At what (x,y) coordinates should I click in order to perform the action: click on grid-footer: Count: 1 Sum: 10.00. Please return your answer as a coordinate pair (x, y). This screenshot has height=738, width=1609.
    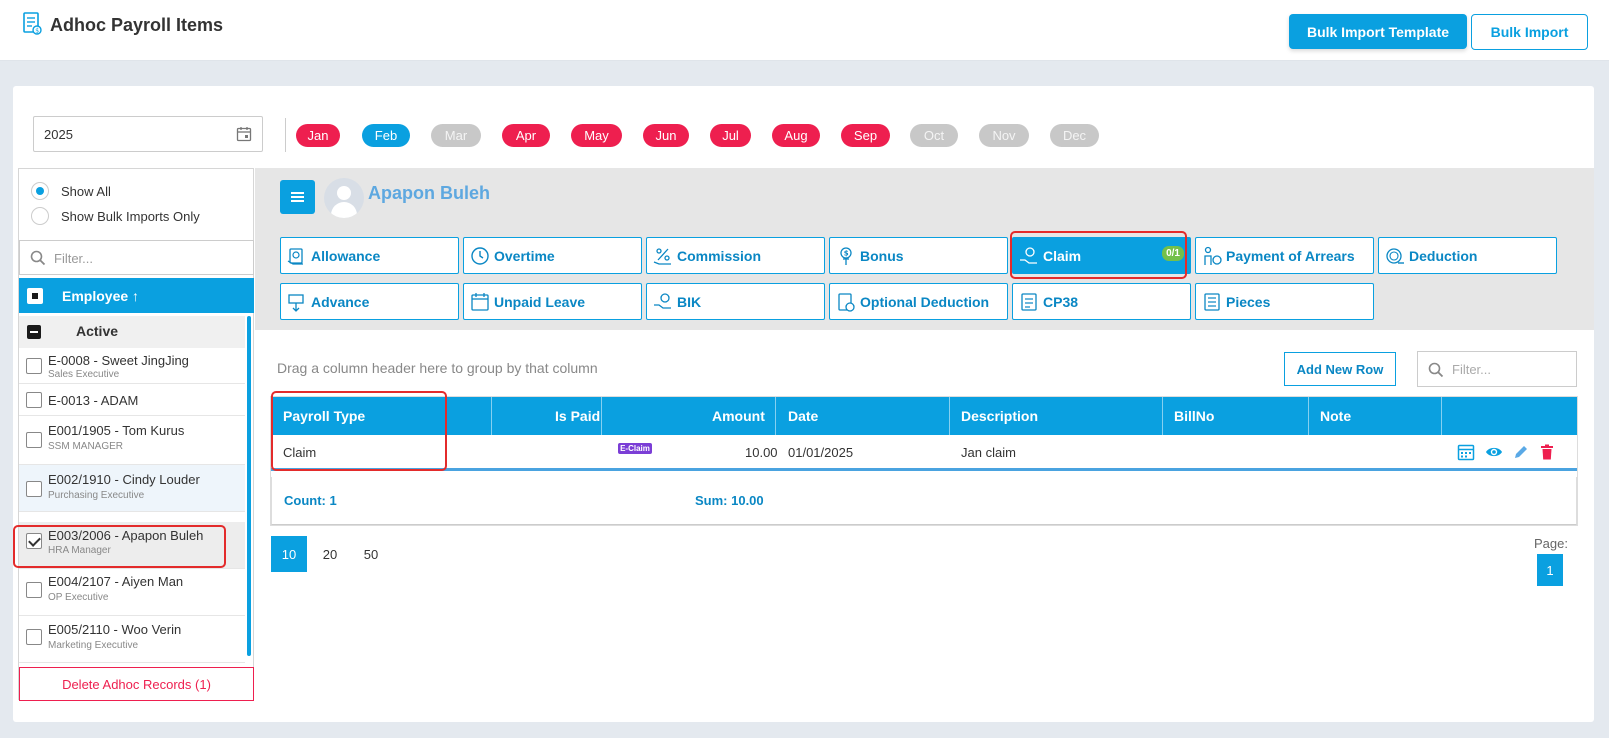
    Looking at the image, I should click on (924, 501).